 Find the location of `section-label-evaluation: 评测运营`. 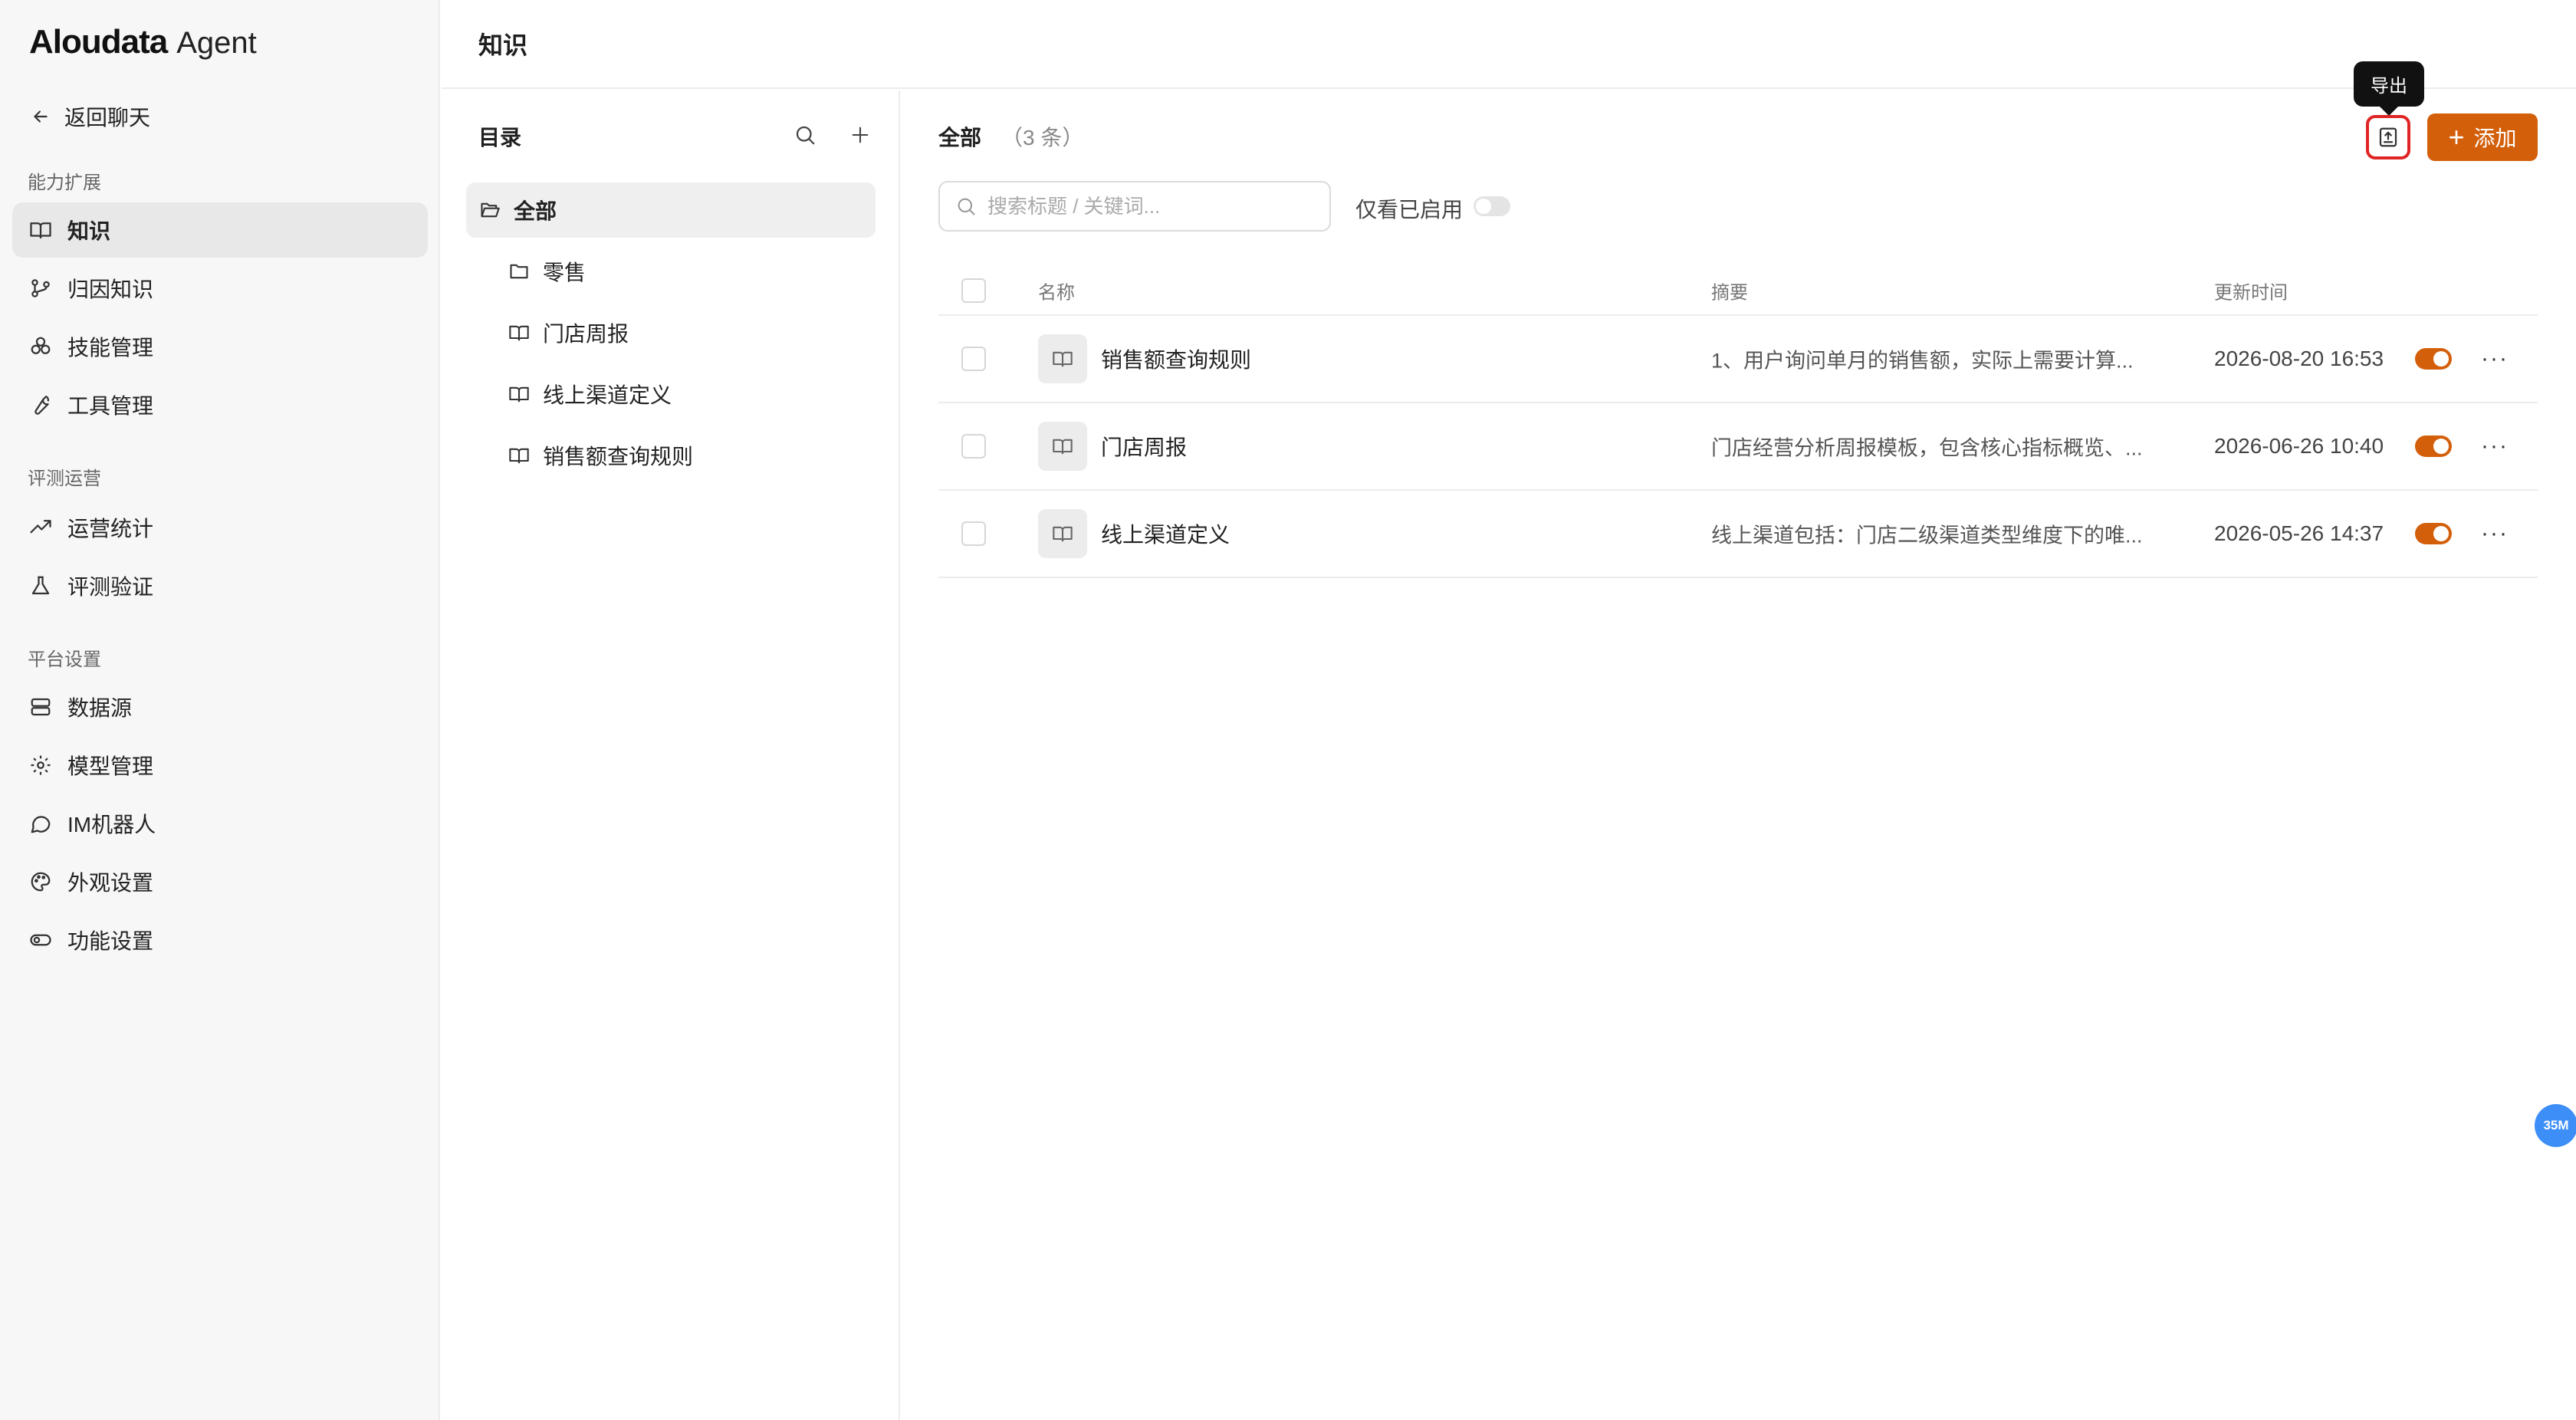

section-label-evaluation: 评测运营 is located at coordinates (65, 478).